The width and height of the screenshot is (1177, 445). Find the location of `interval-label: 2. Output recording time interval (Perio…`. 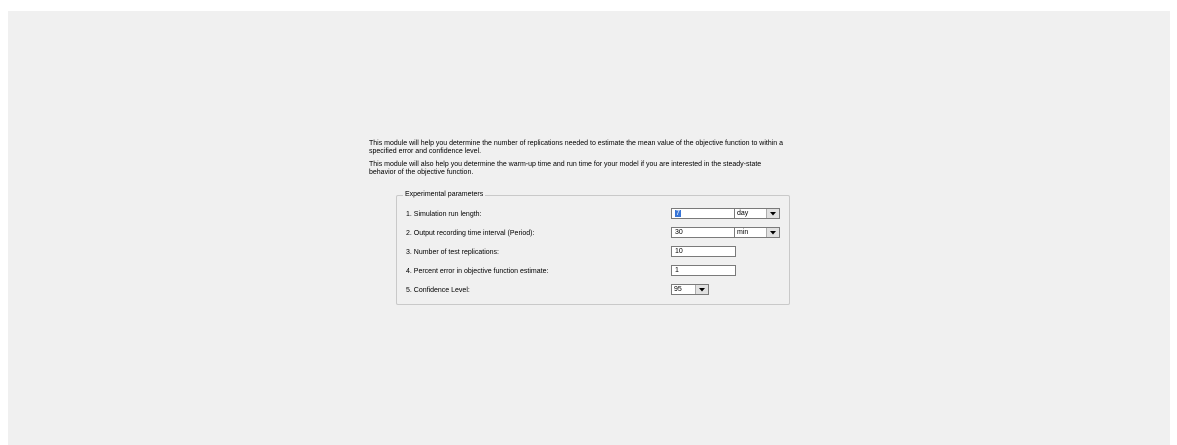

interval-label: 2. Output recording time interval (Perio… is located at coordinates (470, 233).